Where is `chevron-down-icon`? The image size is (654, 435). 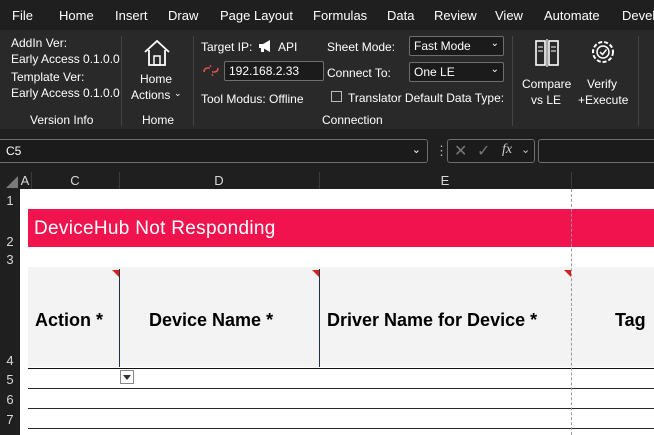 chevron-down-icon is located at coordinates (127, 377).